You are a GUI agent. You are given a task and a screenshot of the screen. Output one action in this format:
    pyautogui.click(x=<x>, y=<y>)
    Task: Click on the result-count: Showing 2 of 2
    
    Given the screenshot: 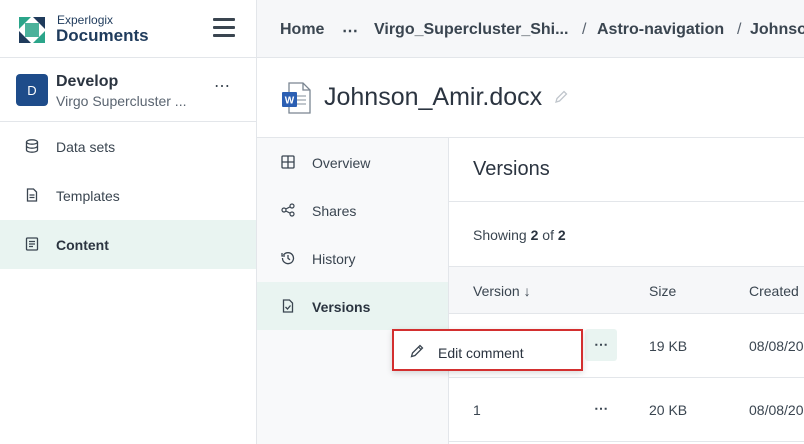 What is the action you would take?
    pyautogui.click(x=519, y=235)
    